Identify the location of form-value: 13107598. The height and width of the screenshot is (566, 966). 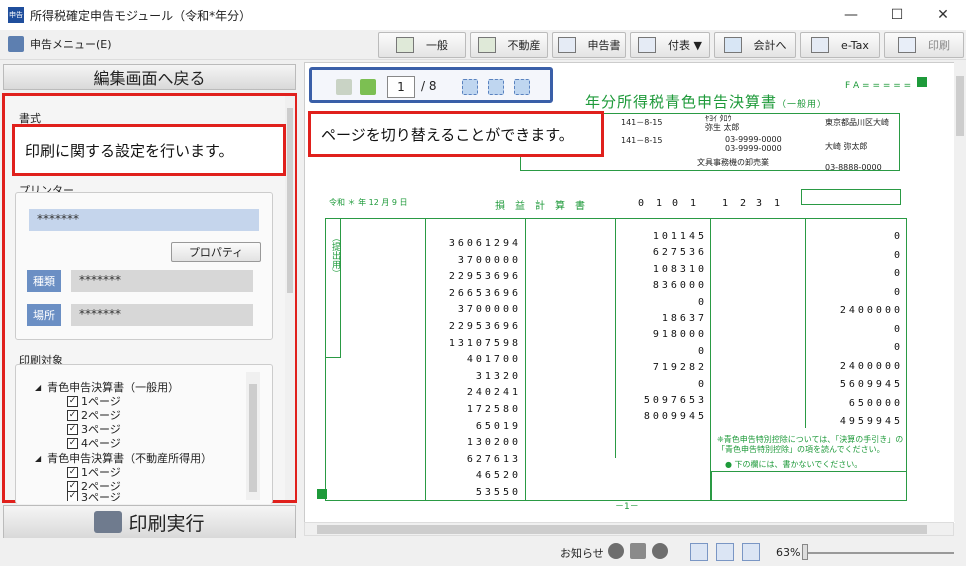
(484, 343).